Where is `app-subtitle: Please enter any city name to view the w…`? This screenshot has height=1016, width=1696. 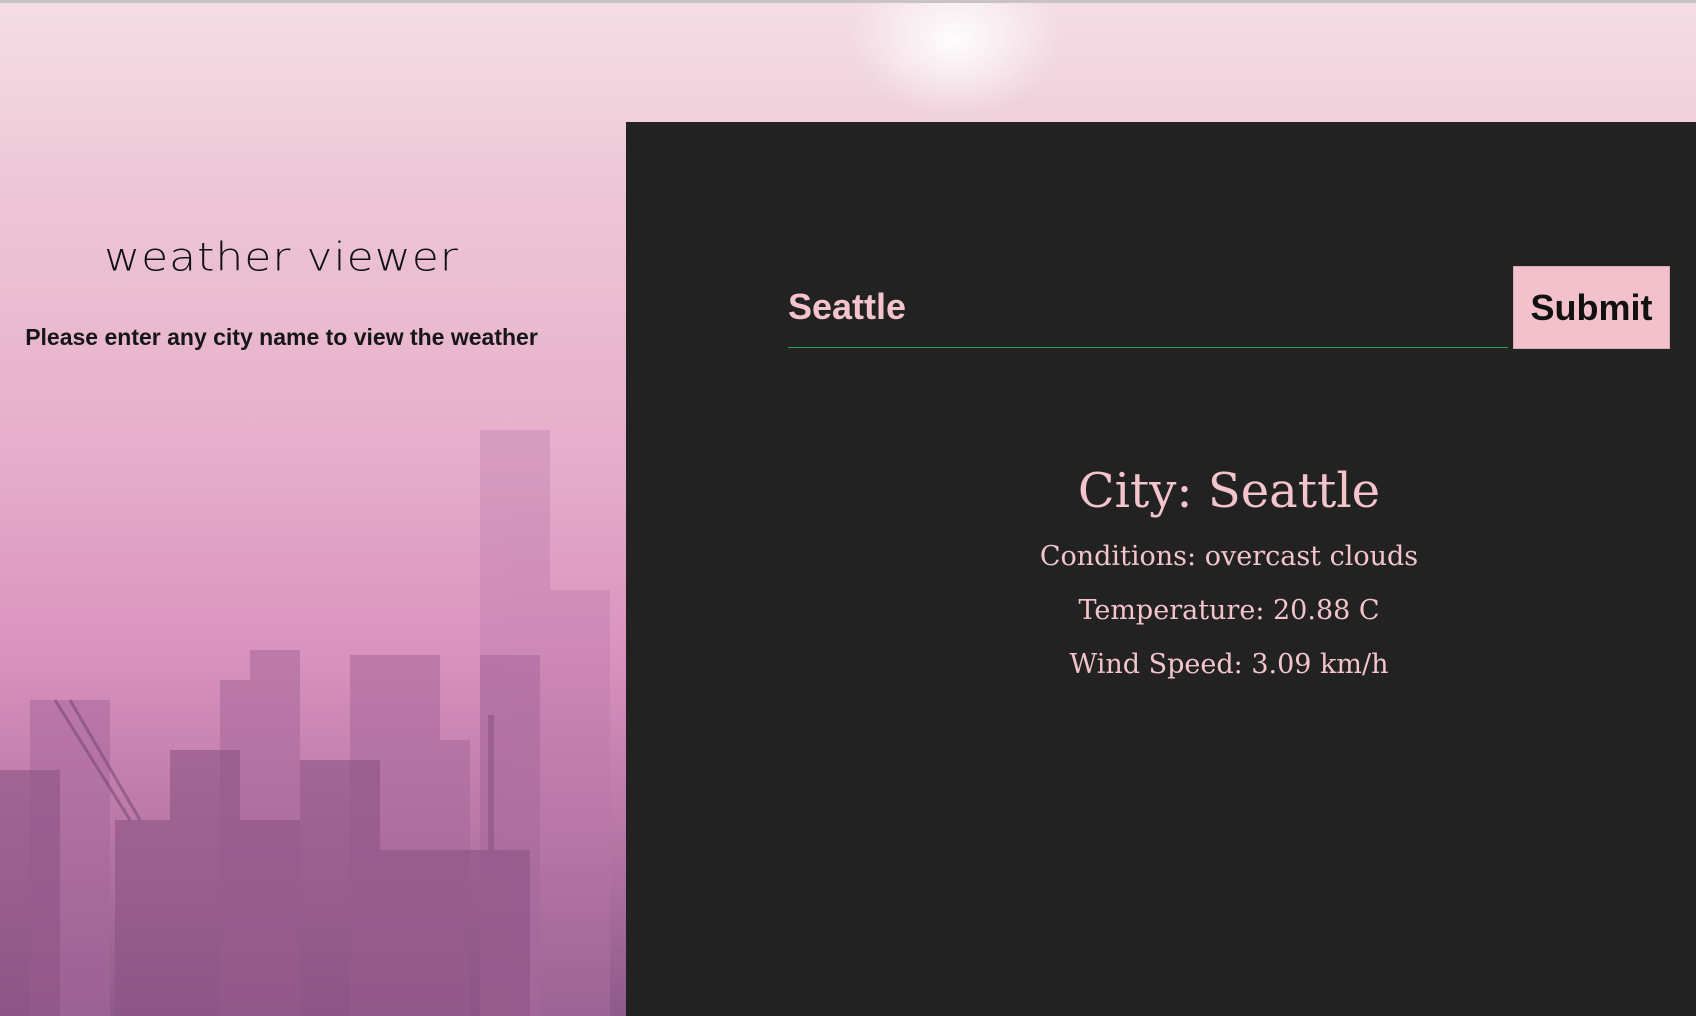
app-subtitle: Please enter any city name to view the w… is located at coordinates (281, 337).